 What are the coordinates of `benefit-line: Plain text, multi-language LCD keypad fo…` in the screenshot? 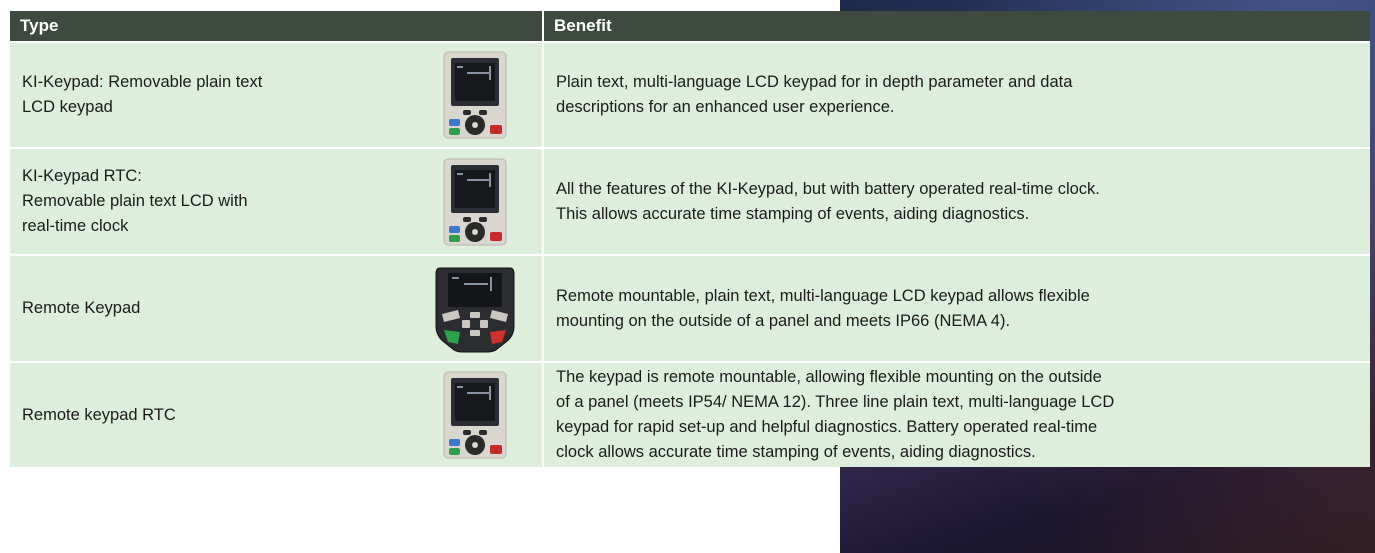 It's located at (814, 82).